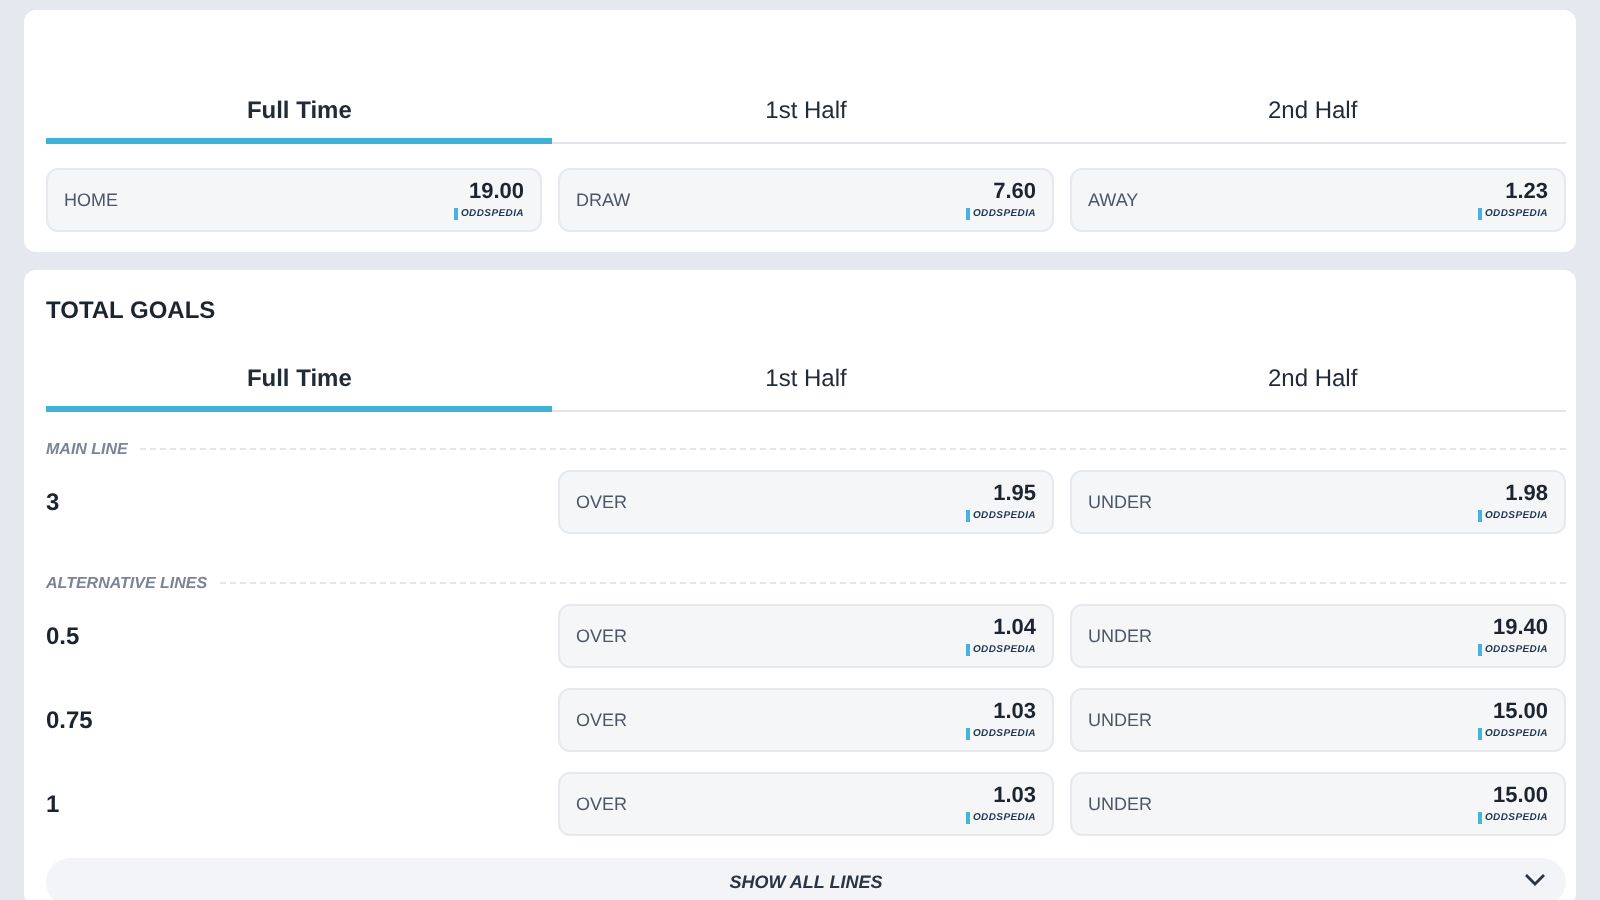 The height and width of the screenshot is (900, 1600). I want to click on goal-line: 1, so click(54, 804).